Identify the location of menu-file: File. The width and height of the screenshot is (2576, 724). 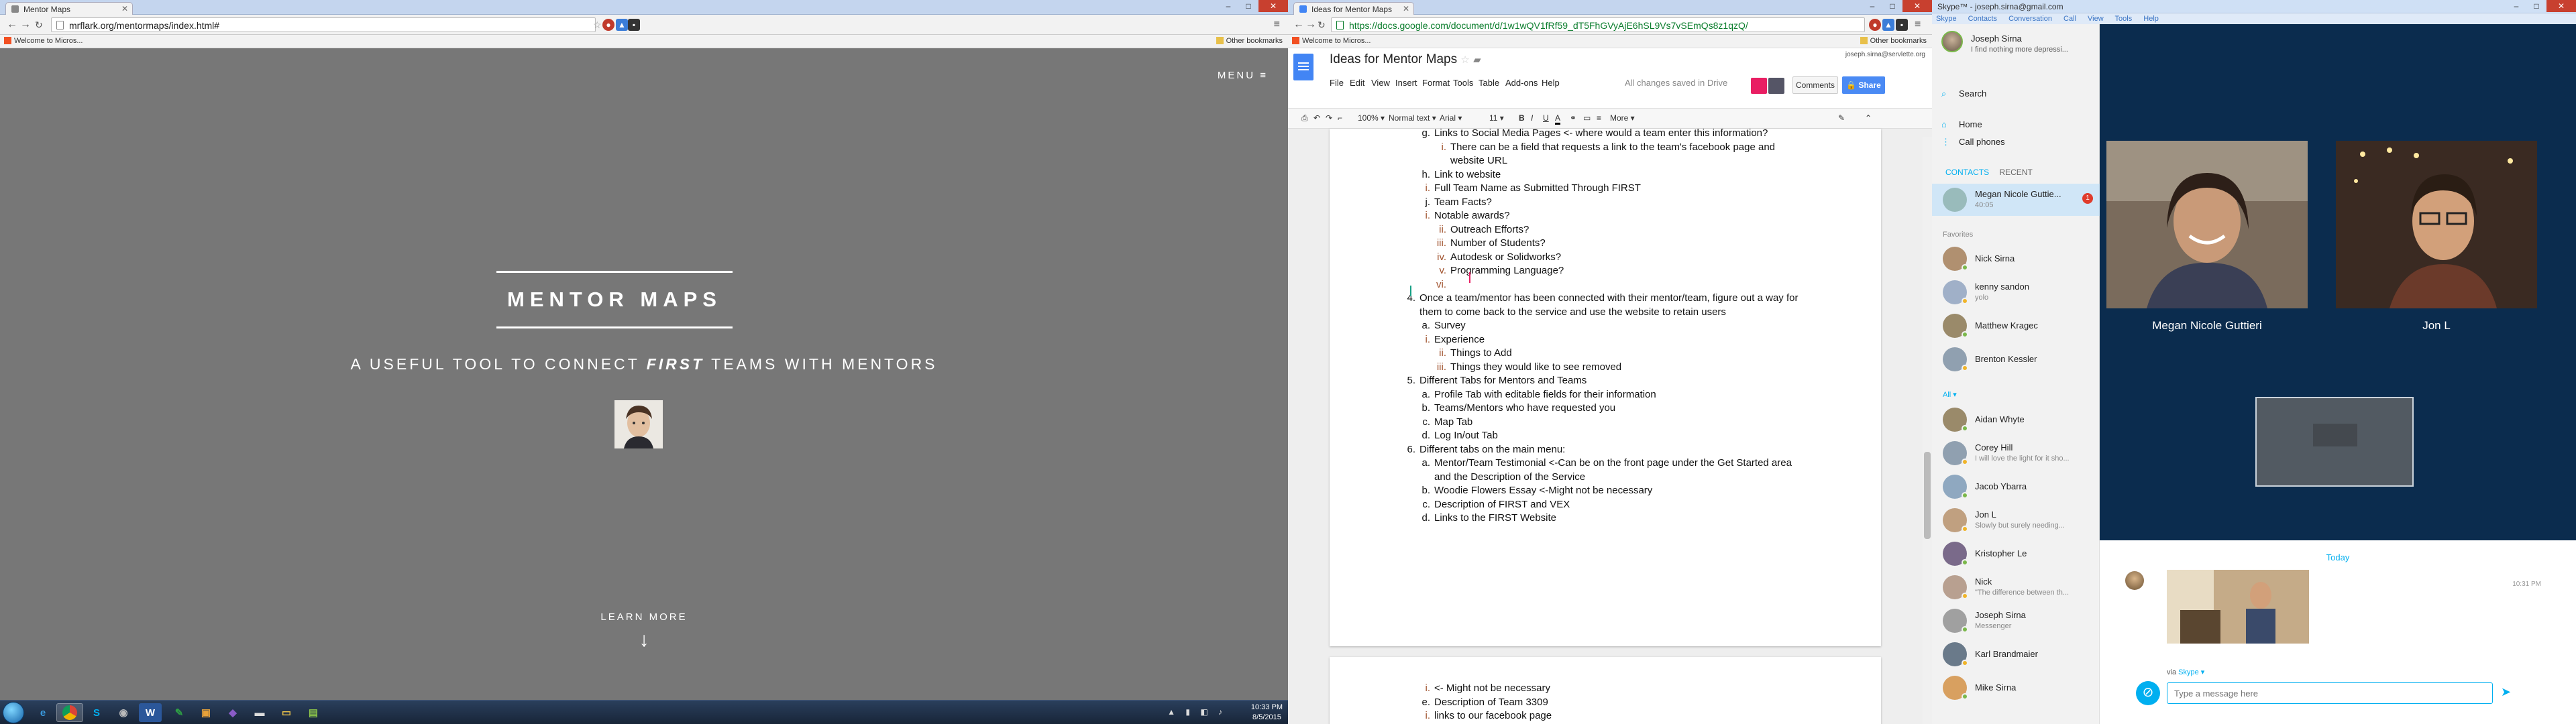
(1337, 83).